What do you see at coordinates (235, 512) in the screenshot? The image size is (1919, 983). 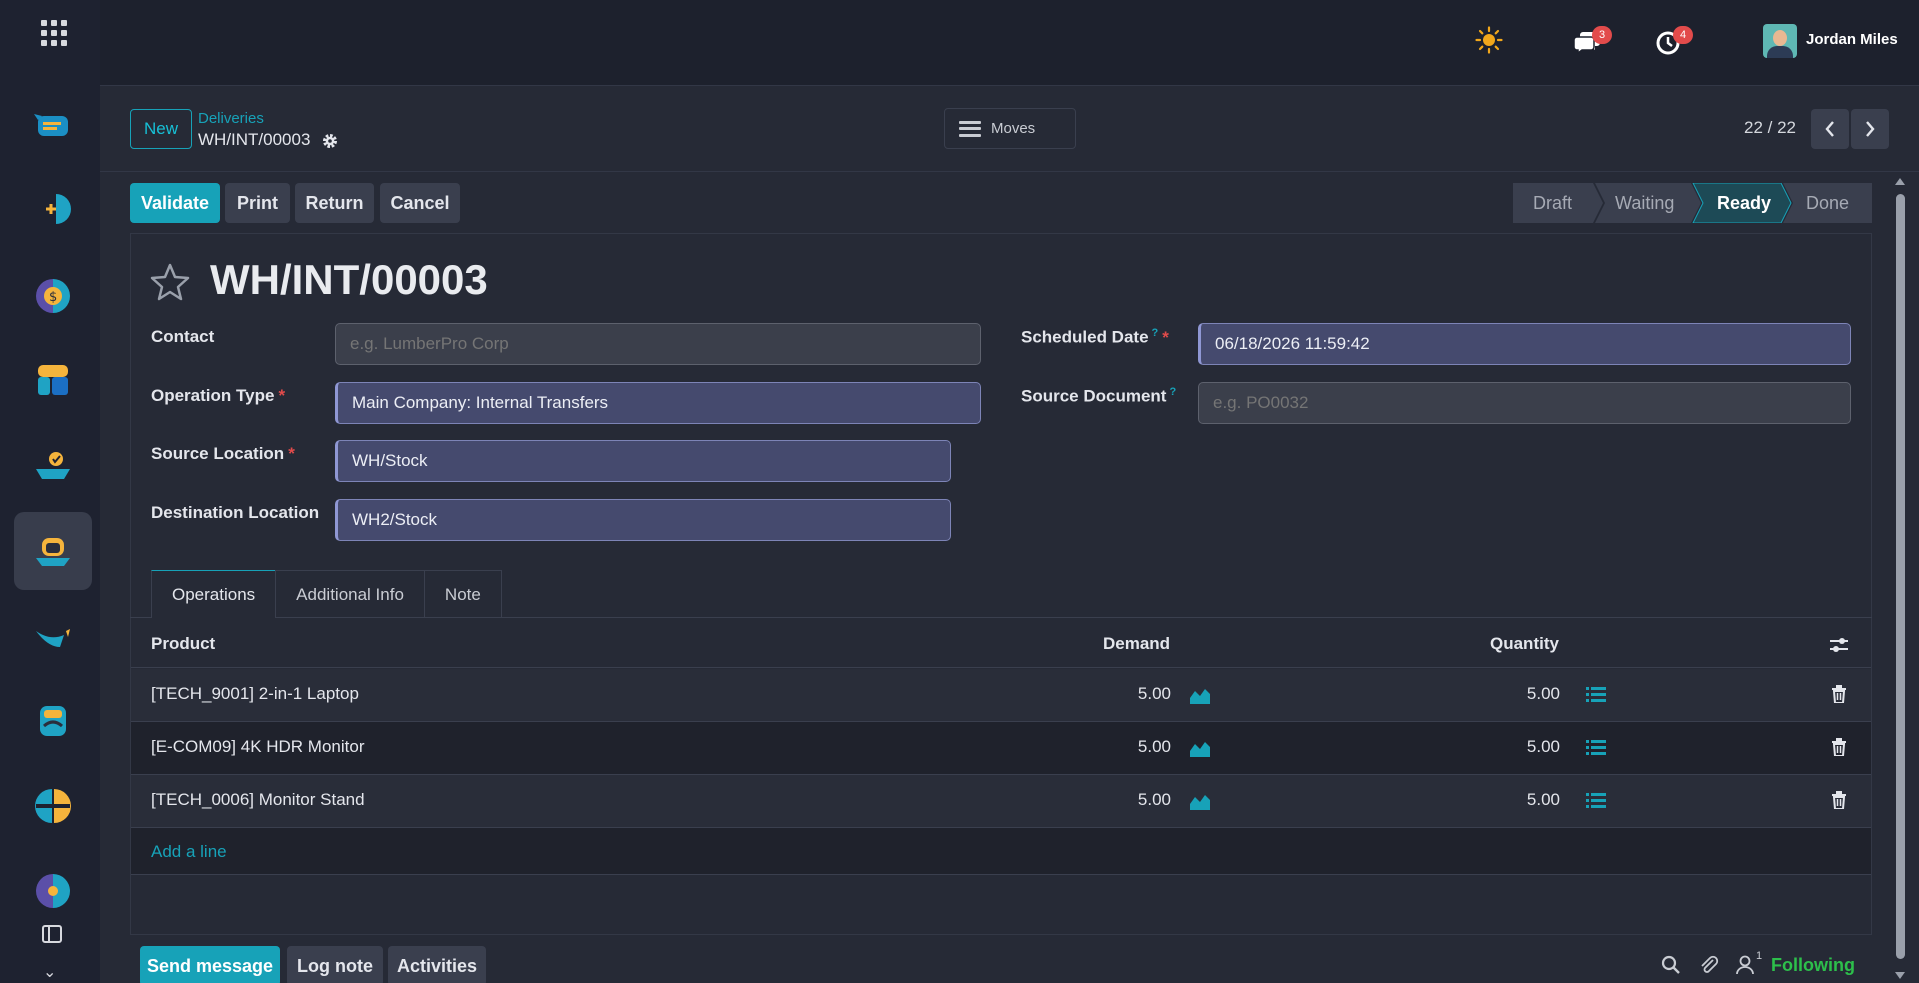 I see `destination-location-label: Destination Location` at bounding box center [235, 512].